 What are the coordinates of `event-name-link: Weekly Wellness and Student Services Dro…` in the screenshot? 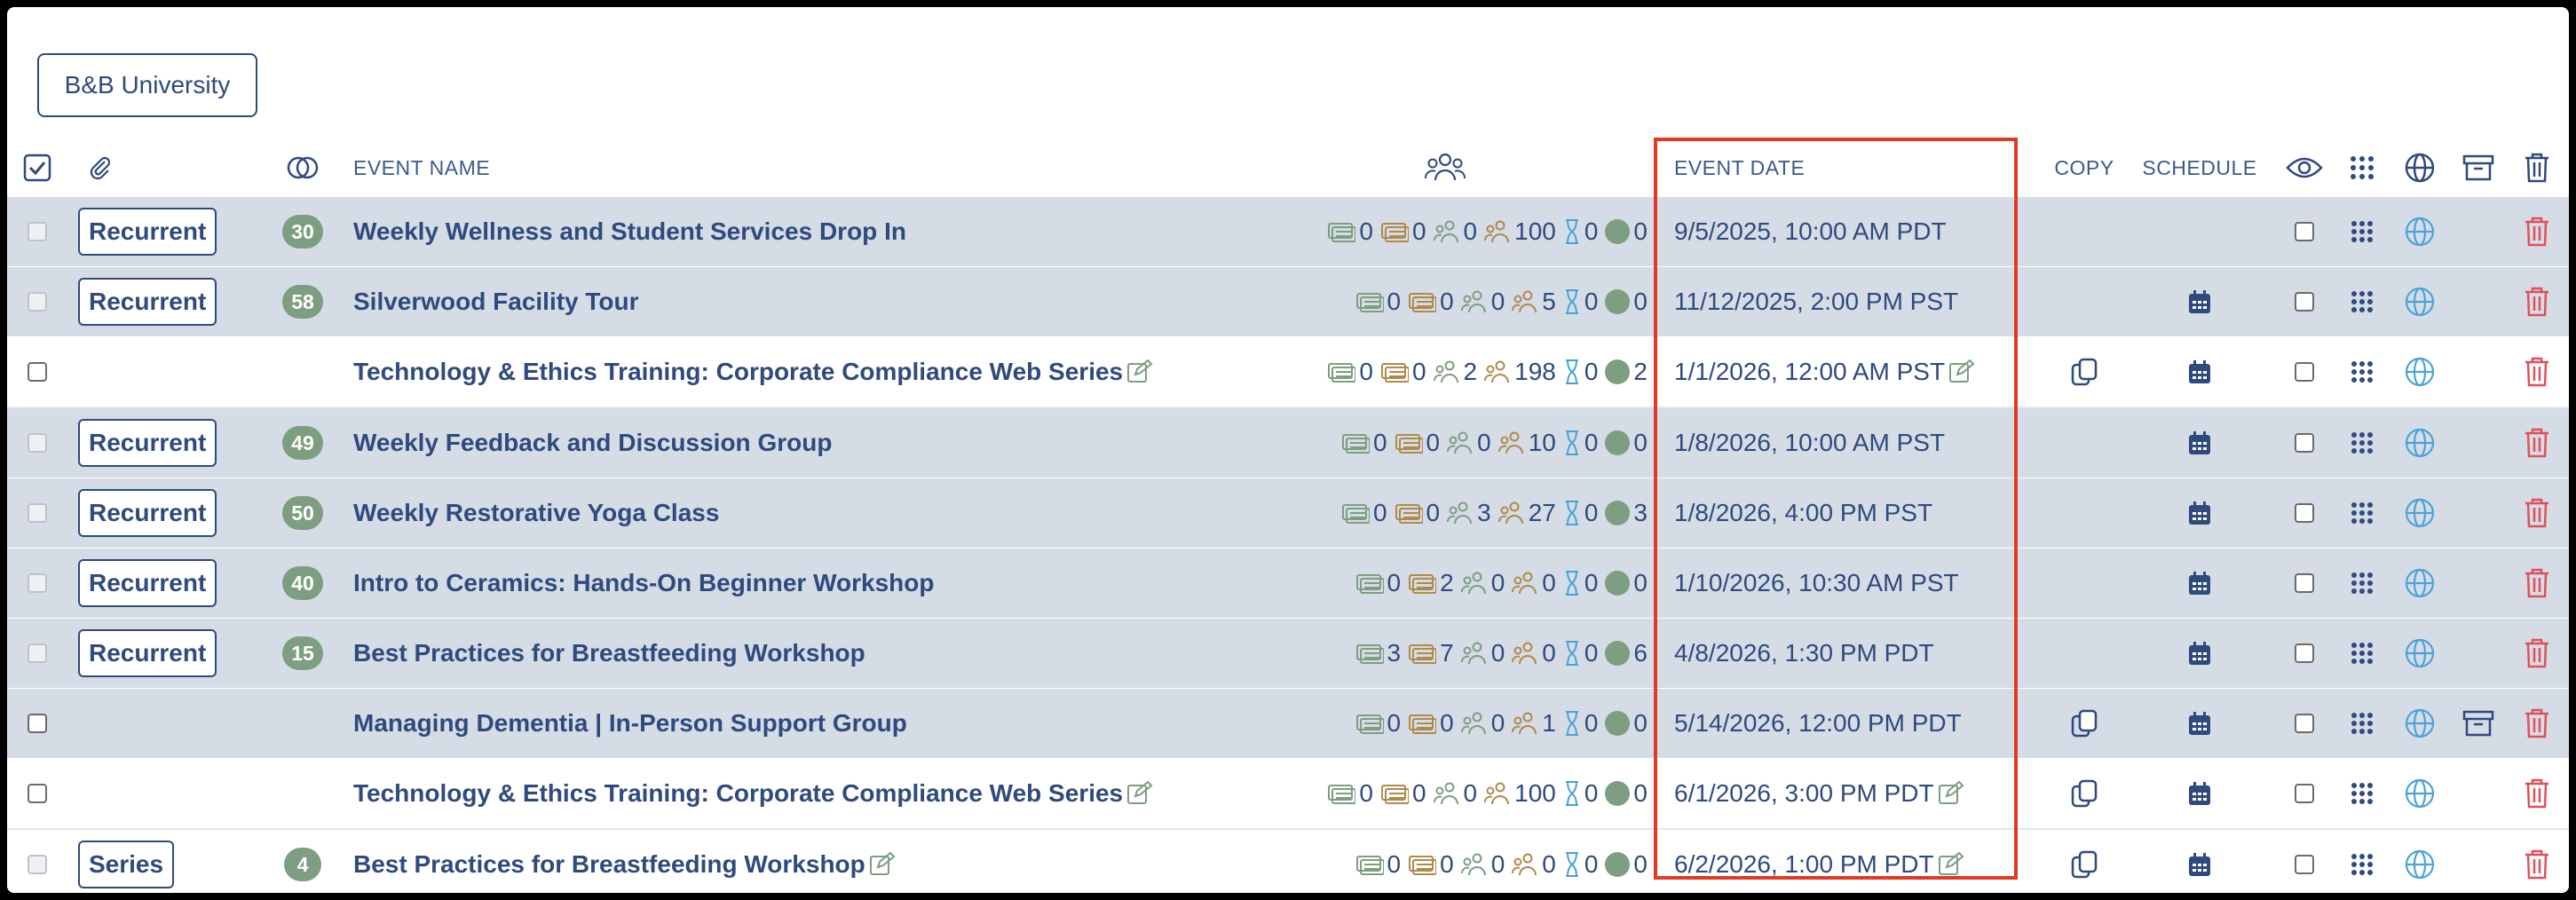 It's located at (629, 231).